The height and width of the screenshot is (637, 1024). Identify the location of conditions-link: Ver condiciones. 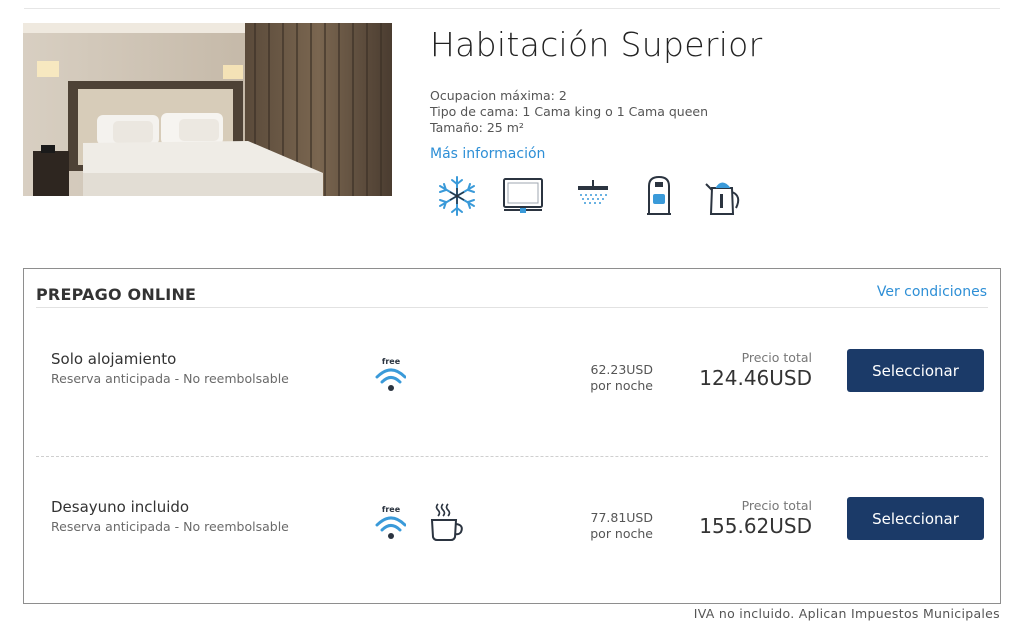
(932, 292).